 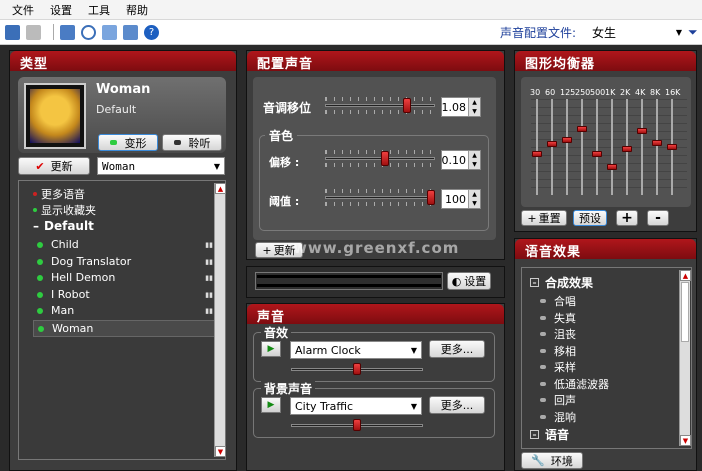 What do you see at coordinates (67, 32) in the screenshot?
I see `export-icon` at bounding box center [67, 32].